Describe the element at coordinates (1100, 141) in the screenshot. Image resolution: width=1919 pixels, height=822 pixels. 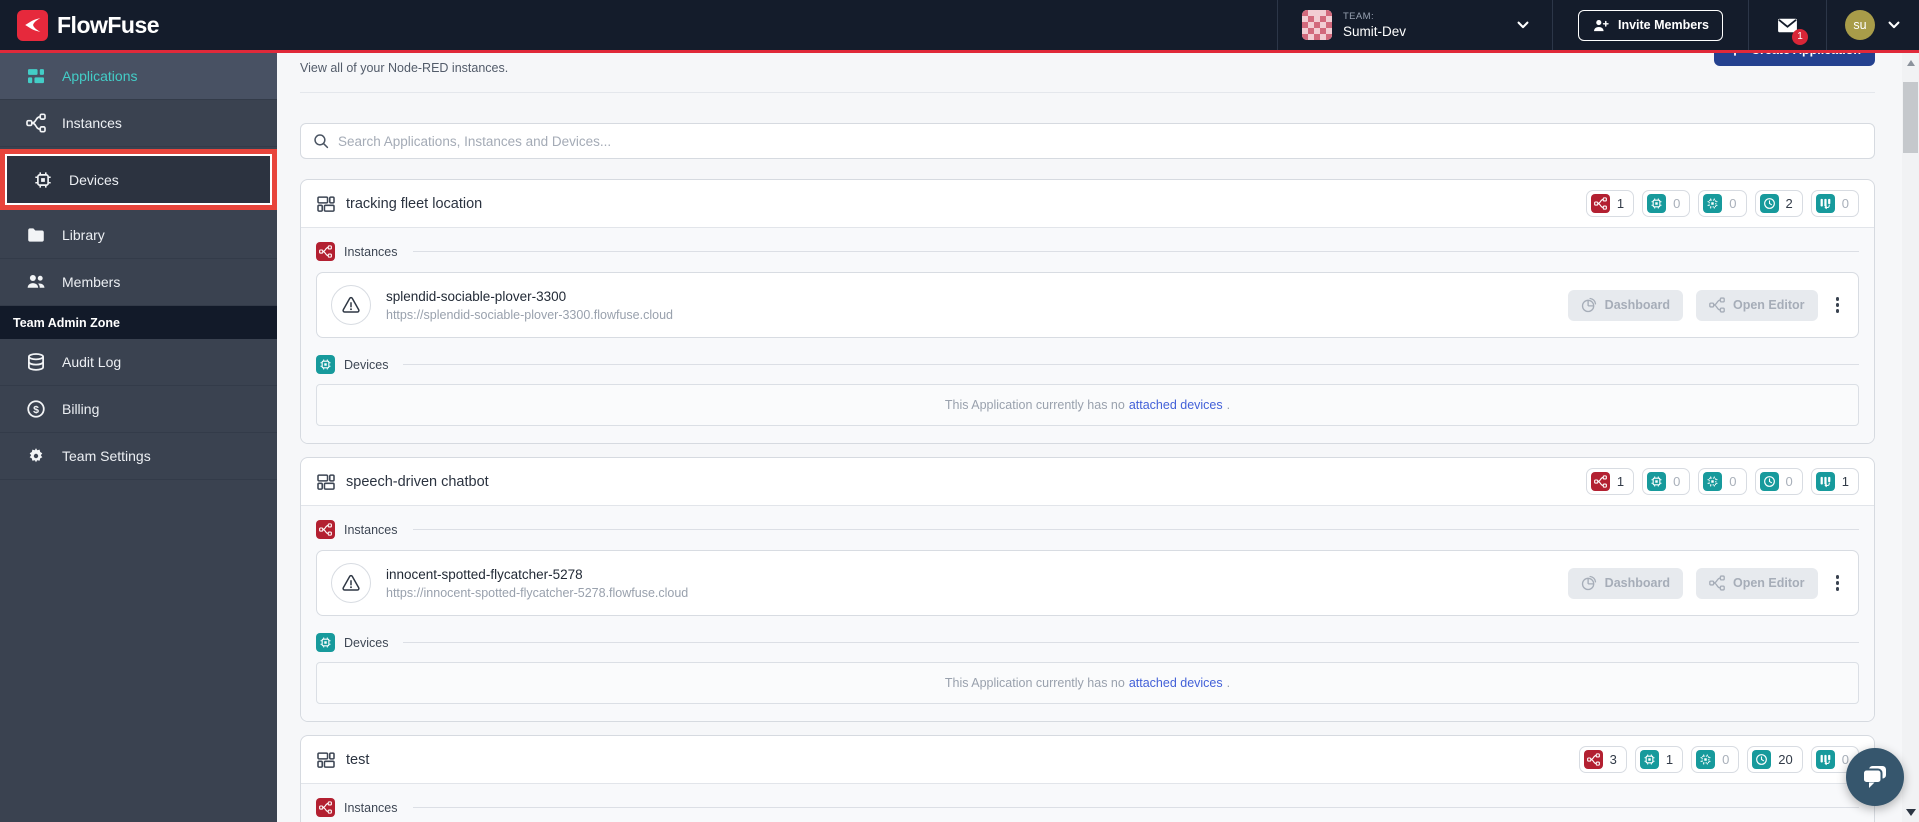
I see `search-input` at that location.